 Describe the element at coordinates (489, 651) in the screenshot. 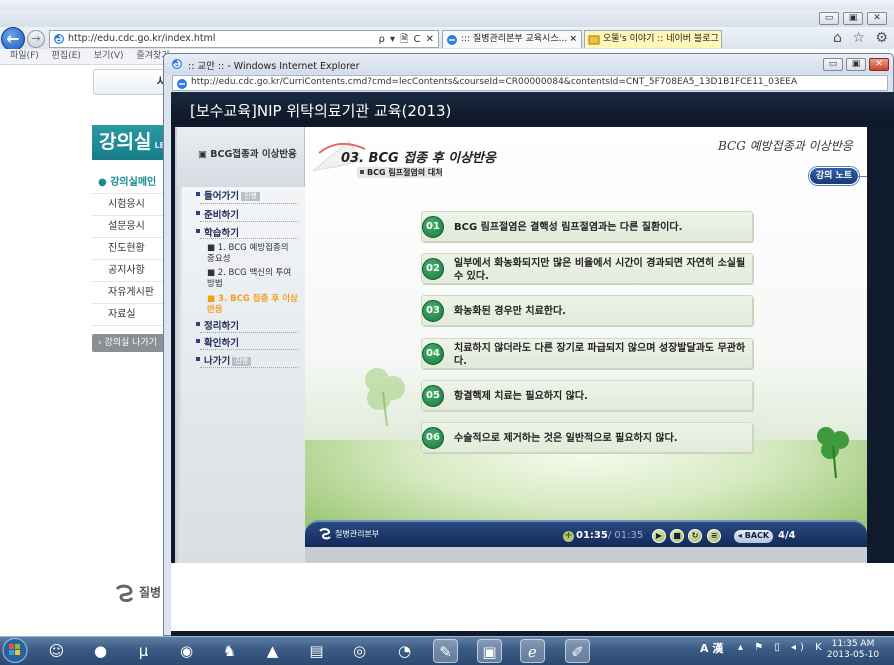

I see `explorer-app-icon: ▣` at that location.